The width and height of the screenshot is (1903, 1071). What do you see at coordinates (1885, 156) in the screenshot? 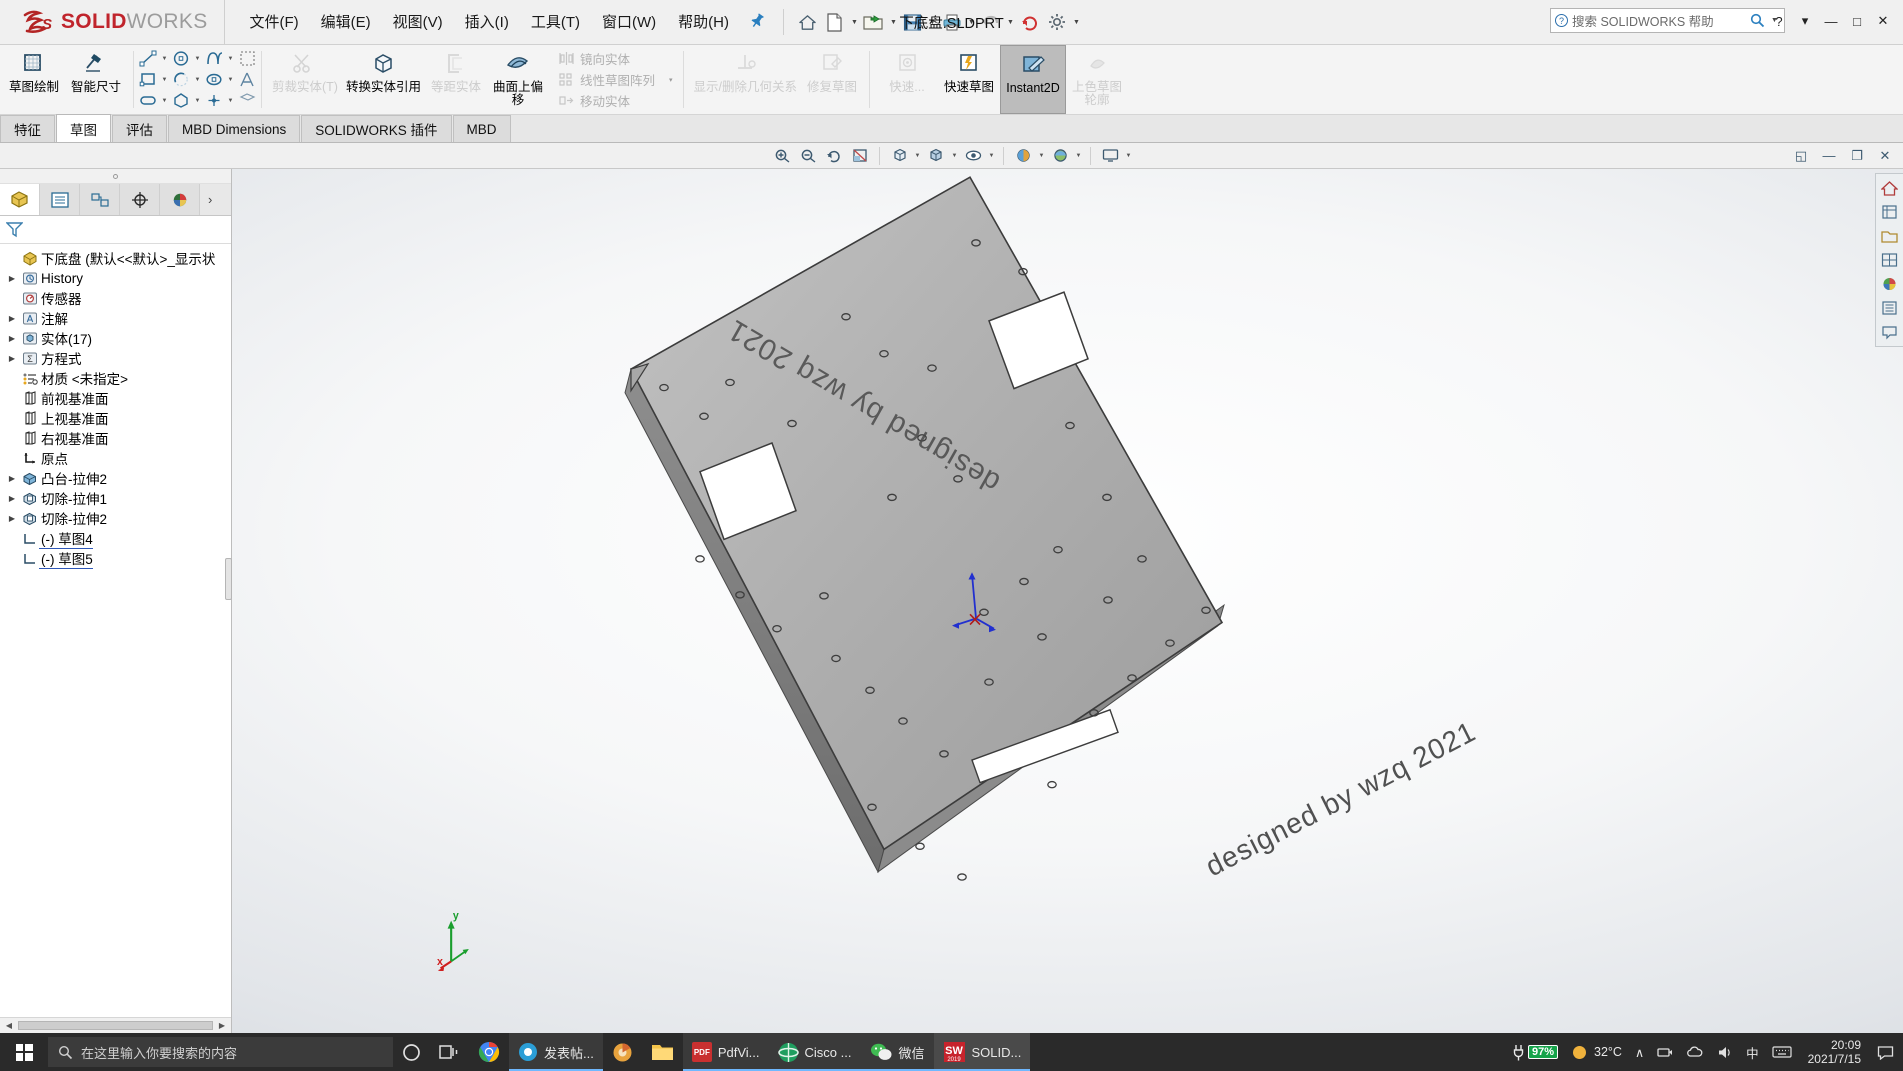
I see `doc-close-icon: ✕` at bounding box center [1885, 156].